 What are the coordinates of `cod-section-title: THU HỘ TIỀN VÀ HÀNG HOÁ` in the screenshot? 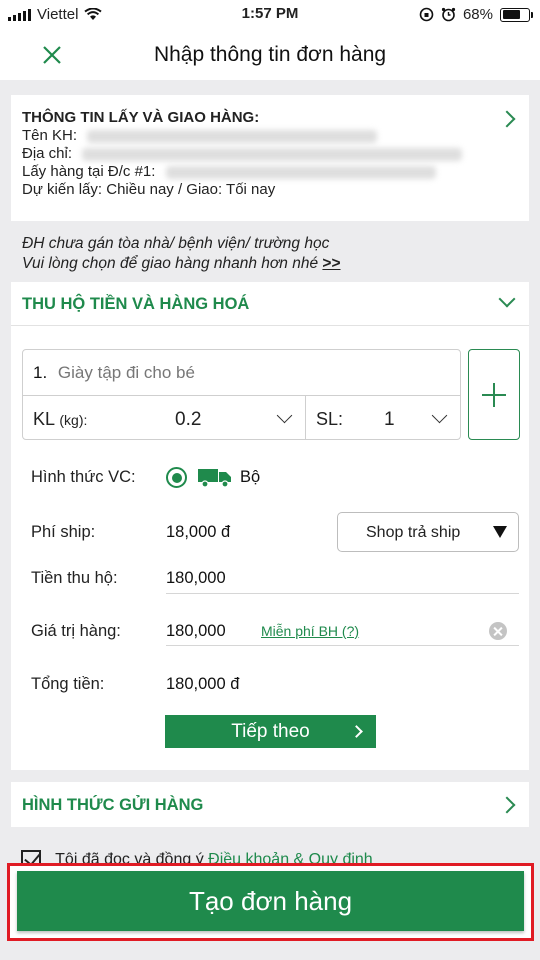 It's located at (136, 304).